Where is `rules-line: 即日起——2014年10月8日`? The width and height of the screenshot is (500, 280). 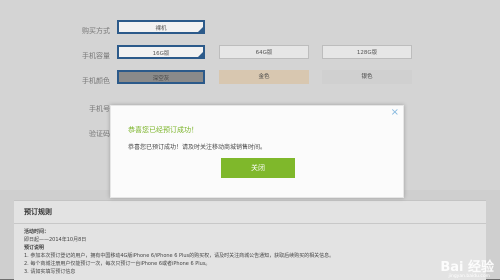 rules-line: 即日起——2014年10月8日 is located at coordinates (55, 240).